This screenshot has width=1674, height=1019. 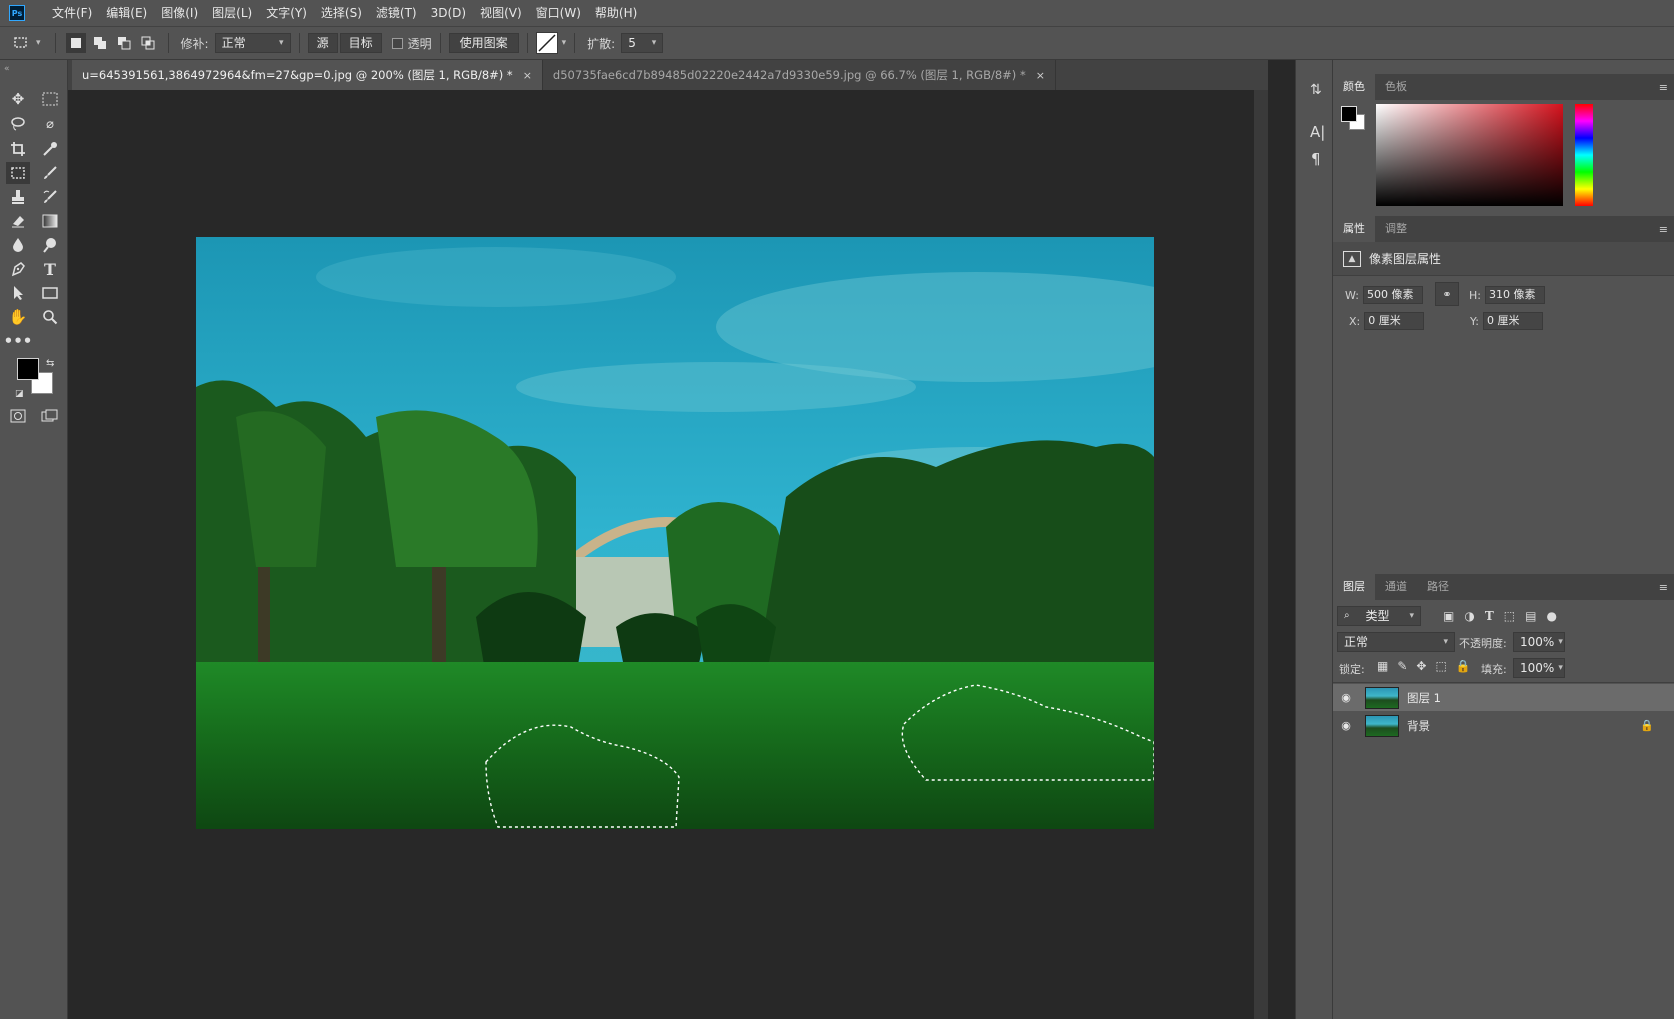 What do you see at coordinates (1396, 642) in the screenshot?
I see `blend-mode-select: 正常 ▾` at bounding box center [1396, 642].